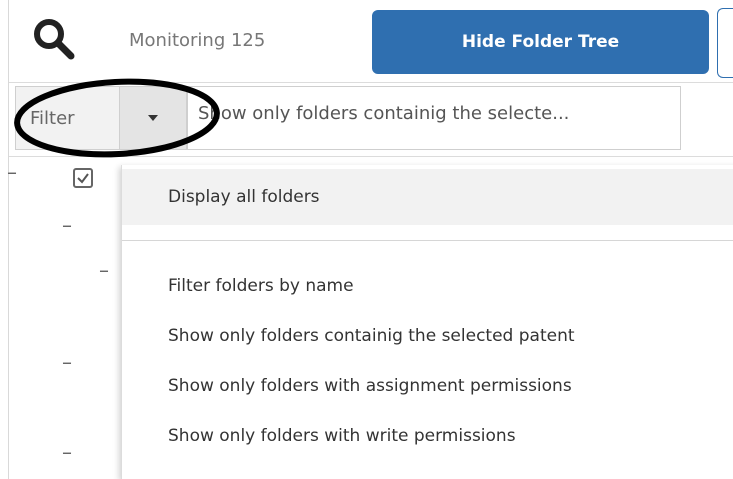  I want to click on filter-label-text: Filter, so click(52, 118).